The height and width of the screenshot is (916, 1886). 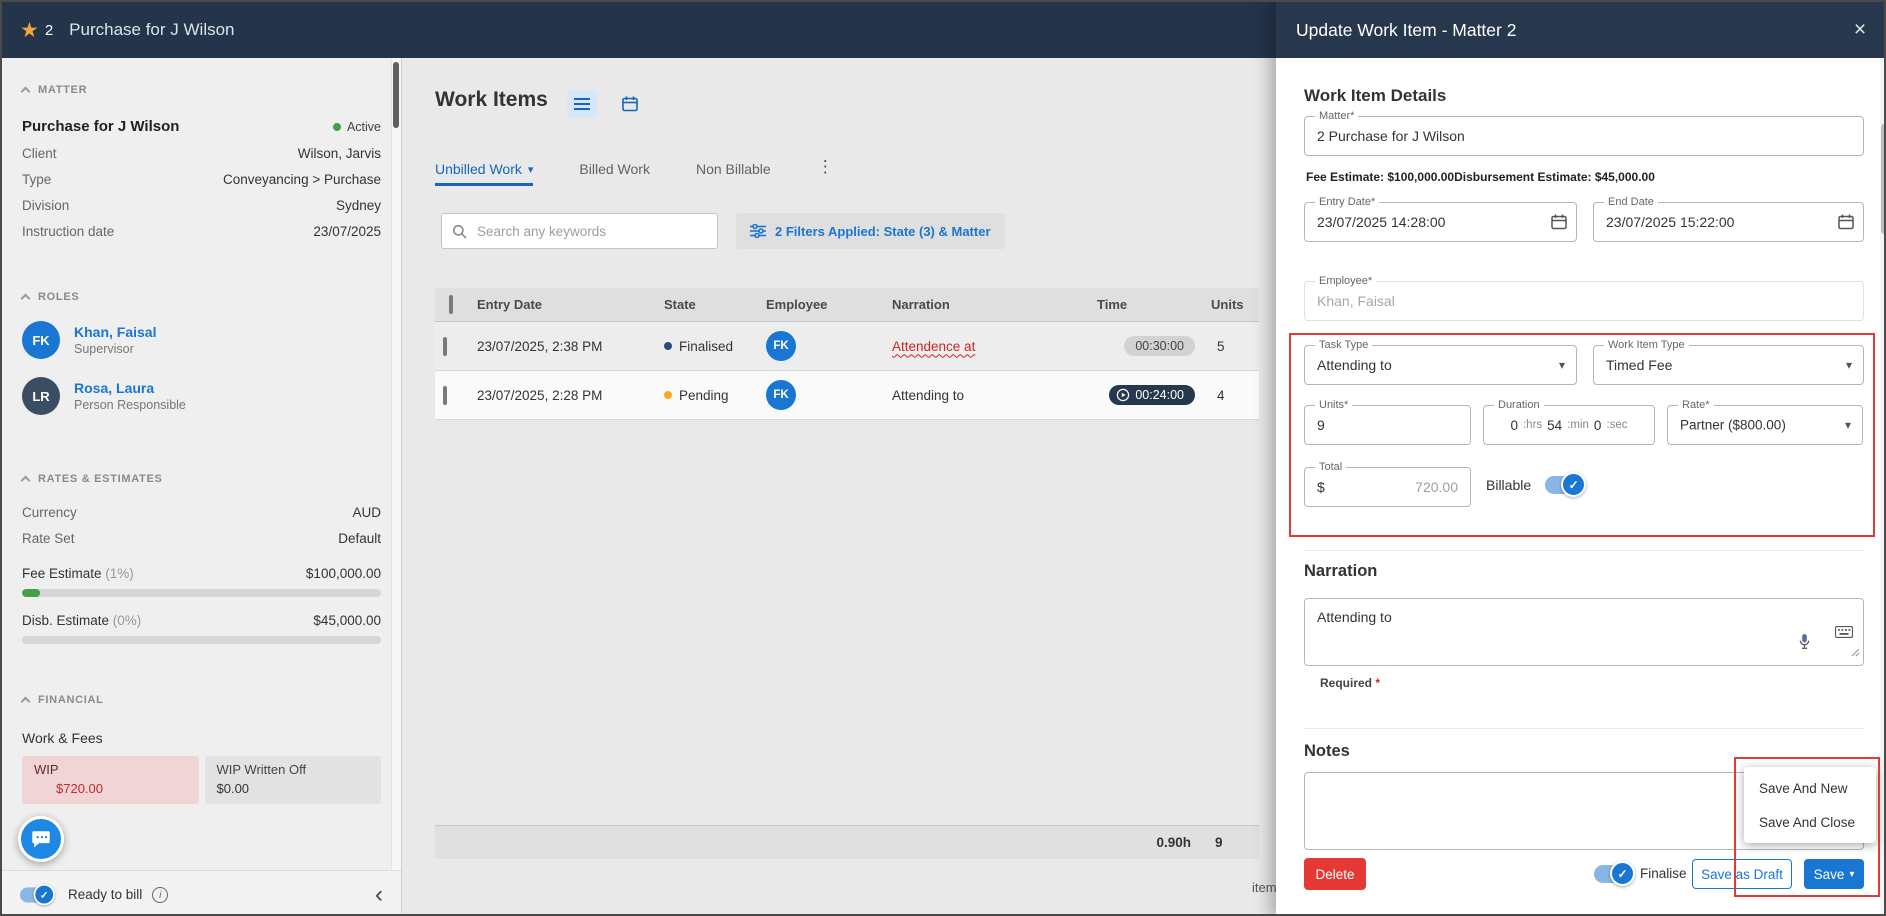 I want to click on work-item-type-value: Timed Fee, so click(x=1639, y=365).